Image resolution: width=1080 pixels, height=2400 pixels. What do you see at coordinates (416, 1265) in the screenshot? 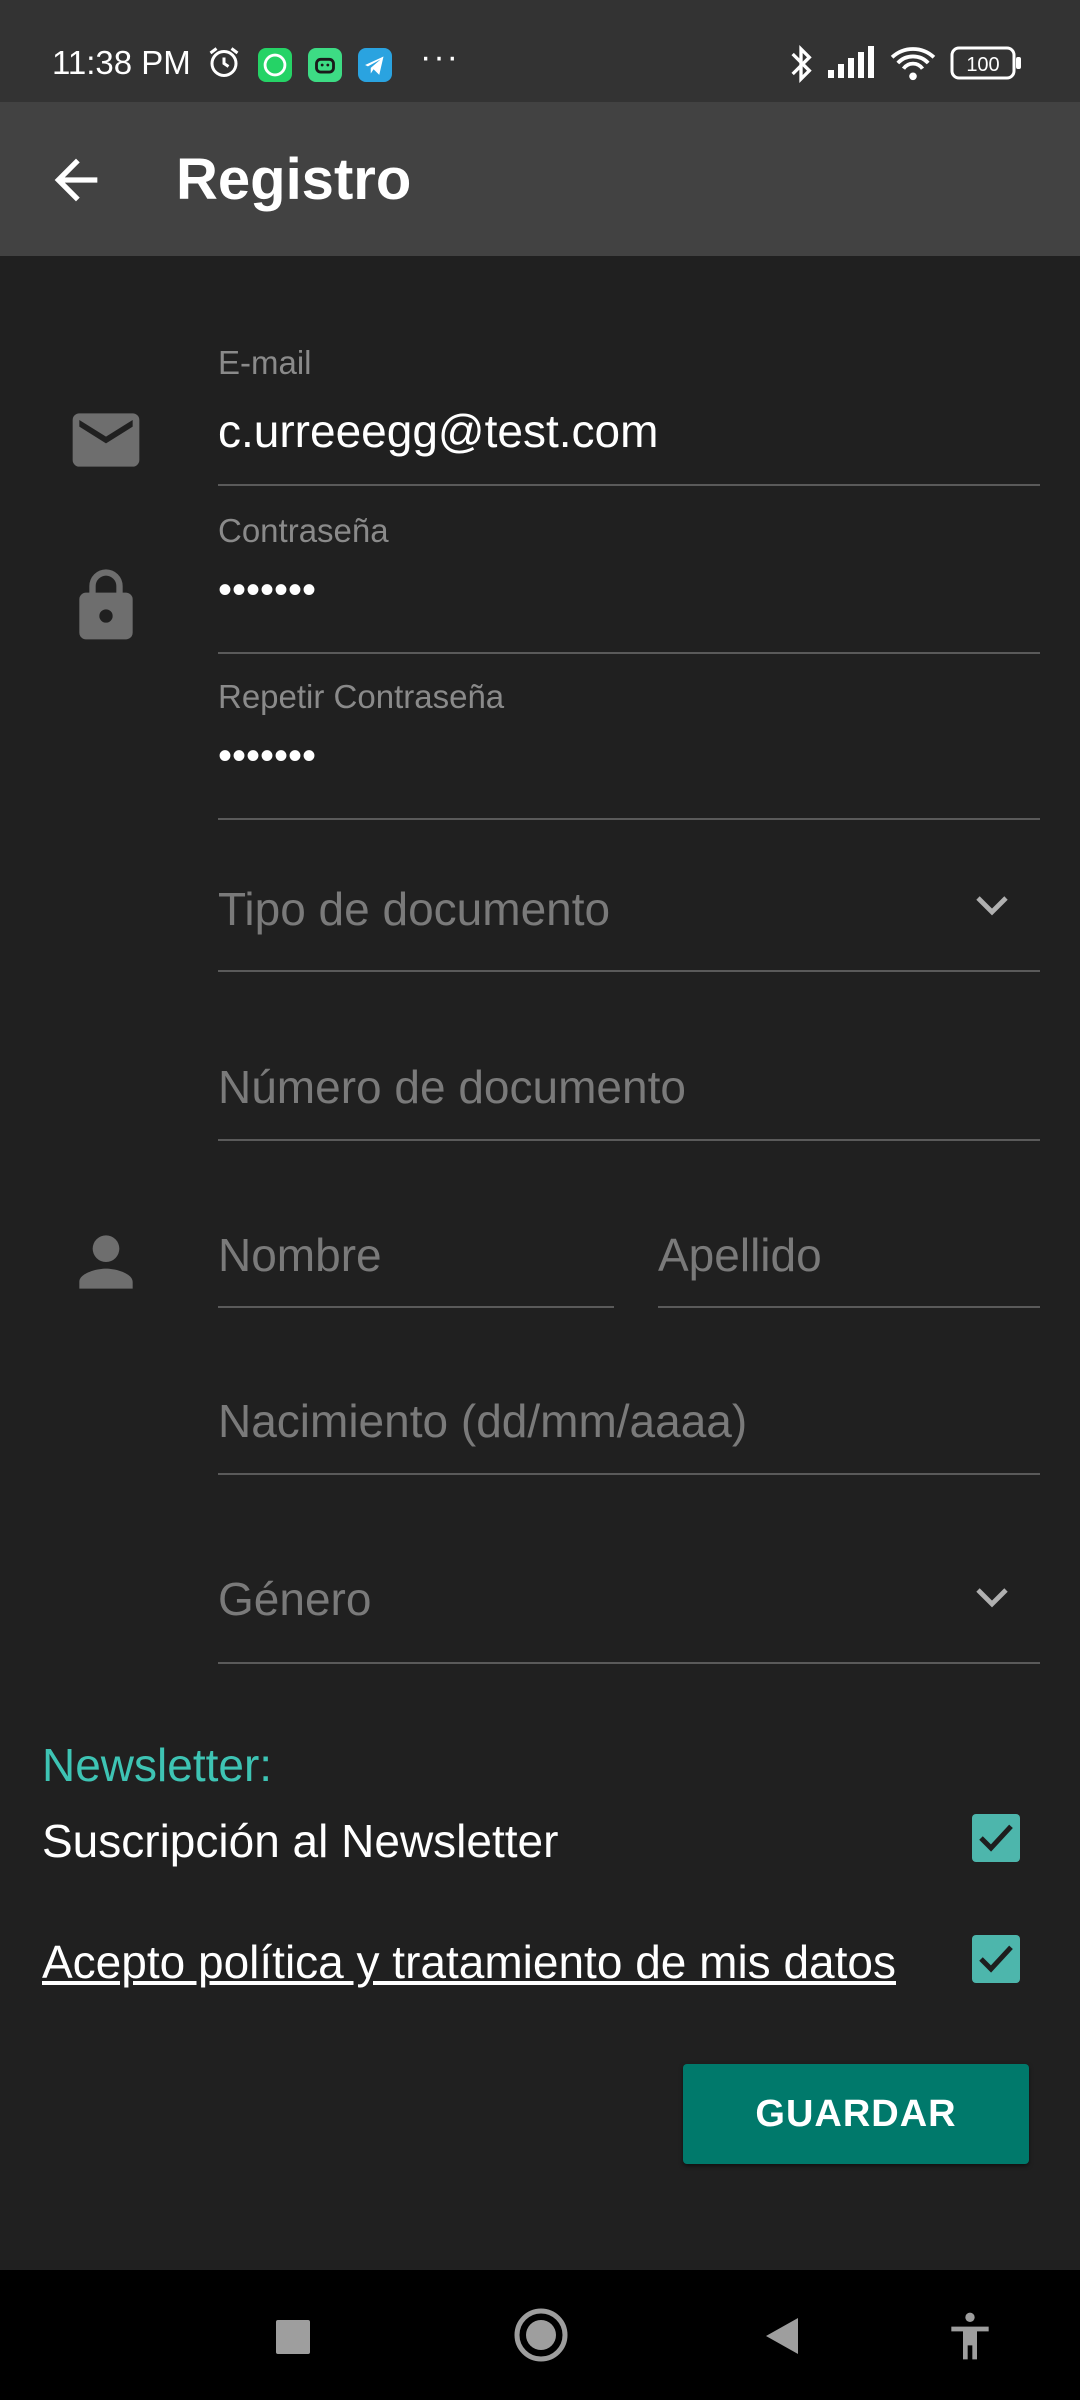
I see `first-name-field: Nombre` at bounding box center [416, 1265].